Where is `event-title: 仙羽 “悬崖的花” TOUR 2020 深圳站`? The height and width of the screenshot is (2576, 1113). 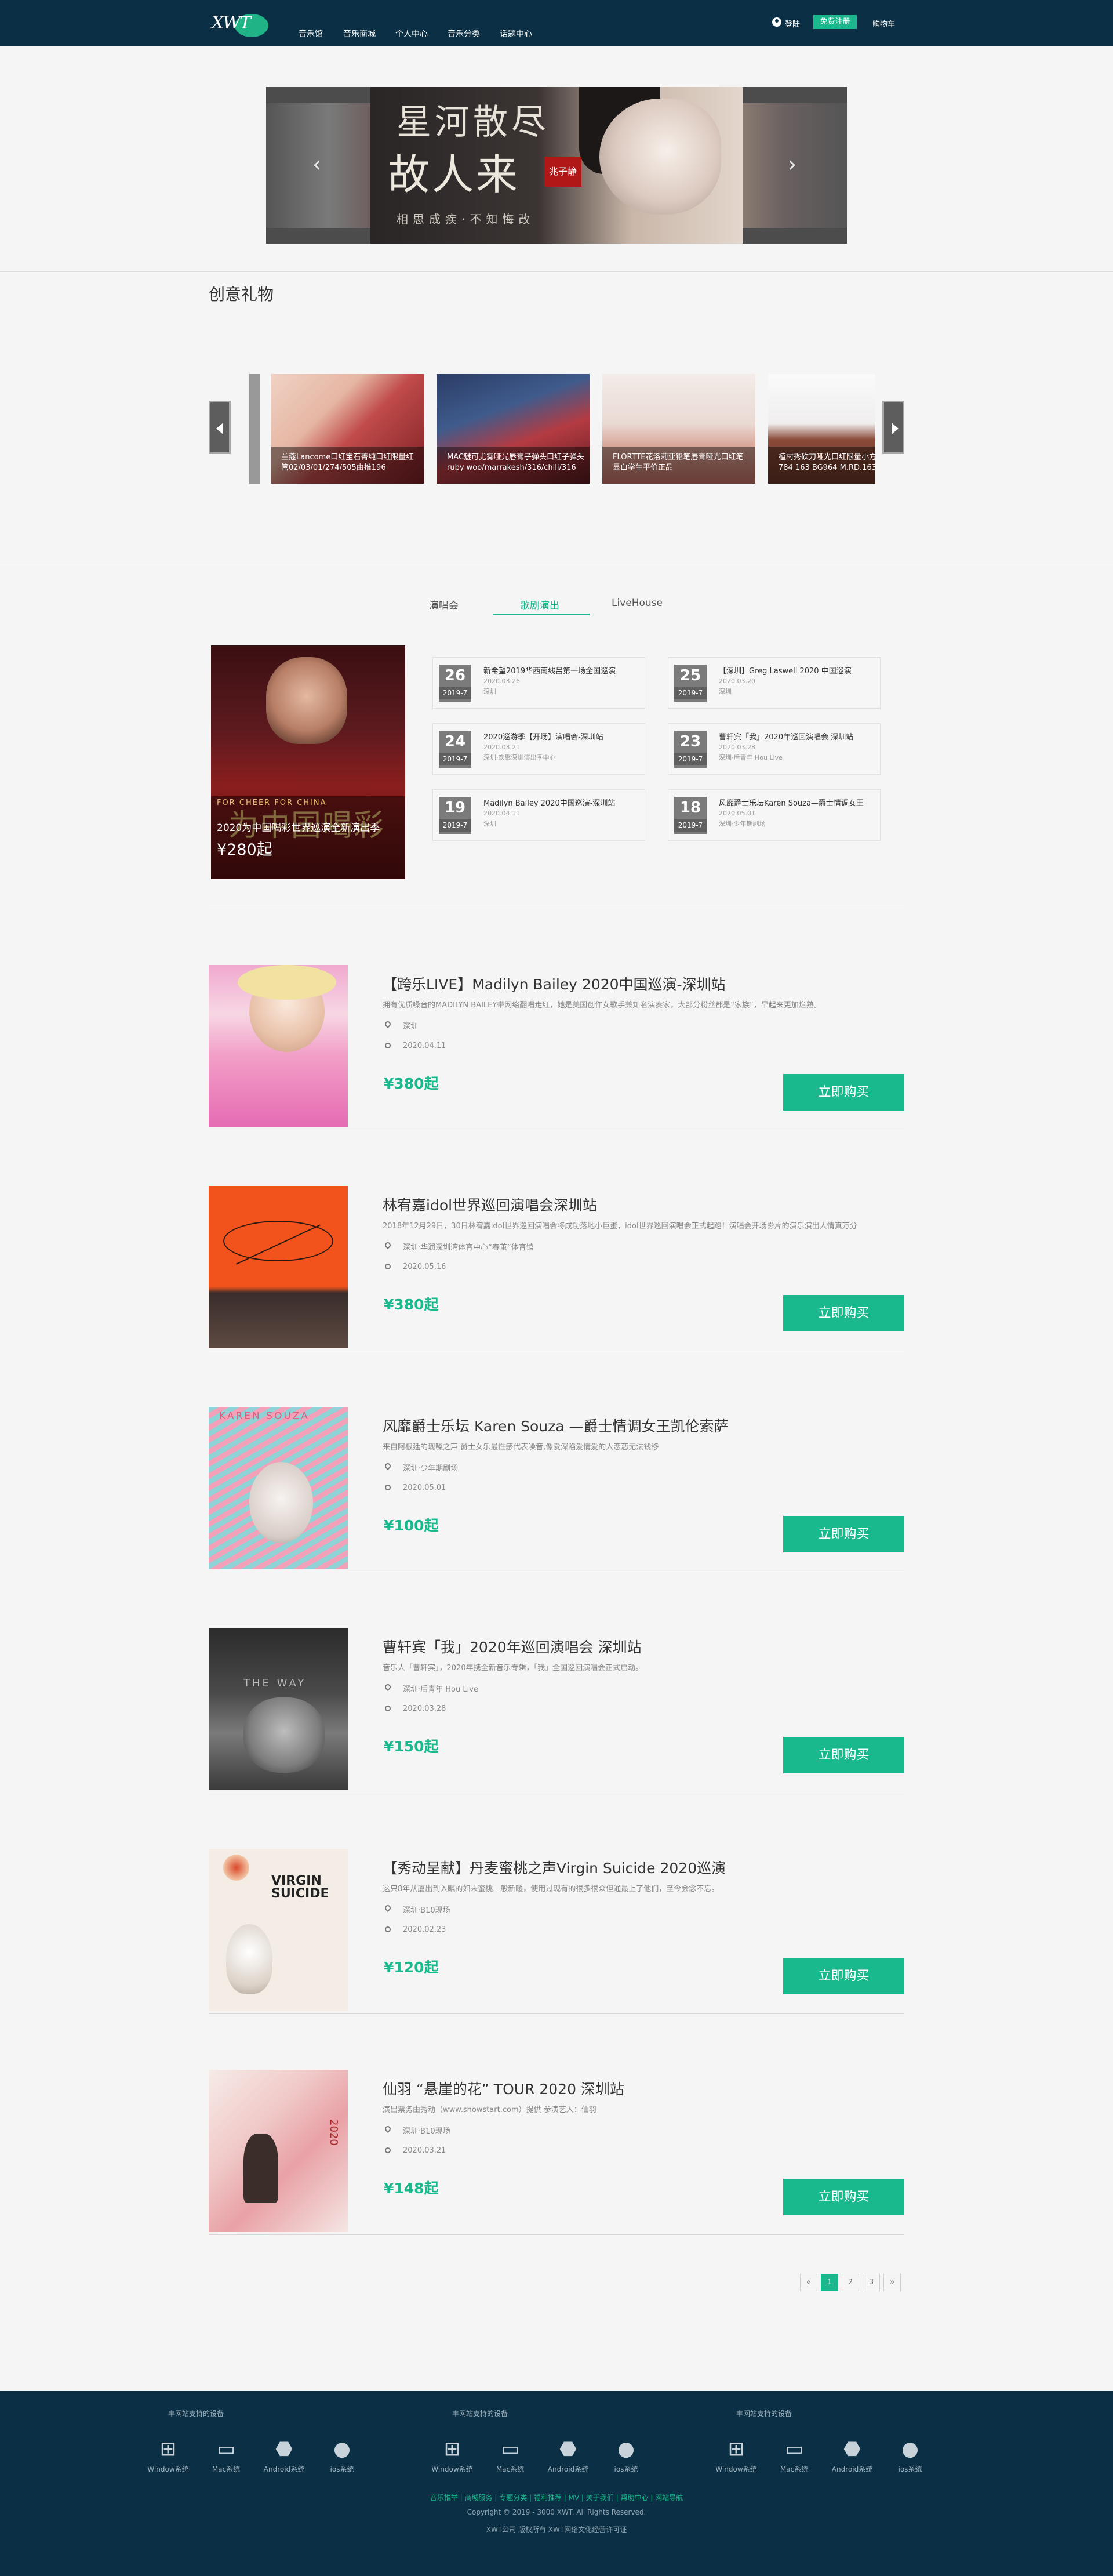 event-title: 仙羽 “悬崖的花” TOUR 2020 深圳站 is located at coordinates (504, 2088).